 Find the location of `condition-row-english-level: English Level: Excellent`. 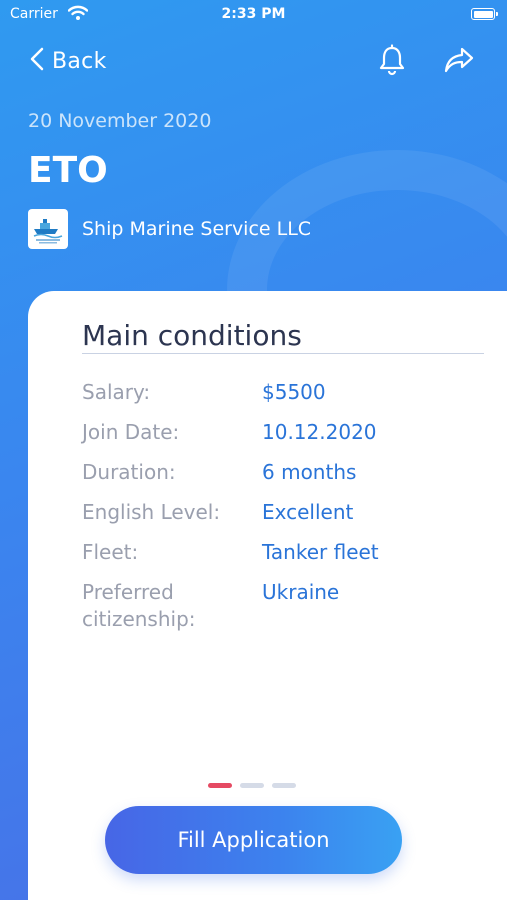

condition-row-english-level: English Level: Excellent is located at coordinates (282, 512).